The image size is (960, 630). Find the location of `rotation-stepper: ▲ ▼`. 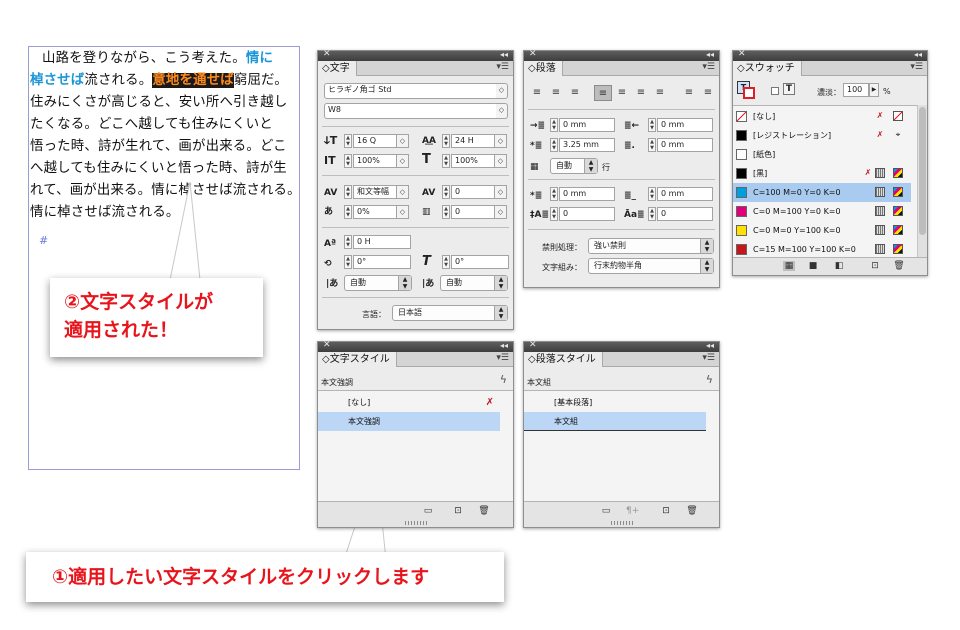

rotation-stepper: ▲ ▼ is located at coordinates (348, 262).